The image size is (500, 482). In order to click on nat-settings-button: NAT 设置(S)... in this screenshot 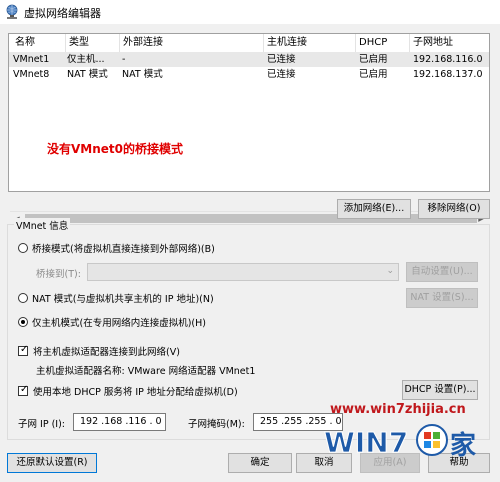, I will do `click(442, 298)`.